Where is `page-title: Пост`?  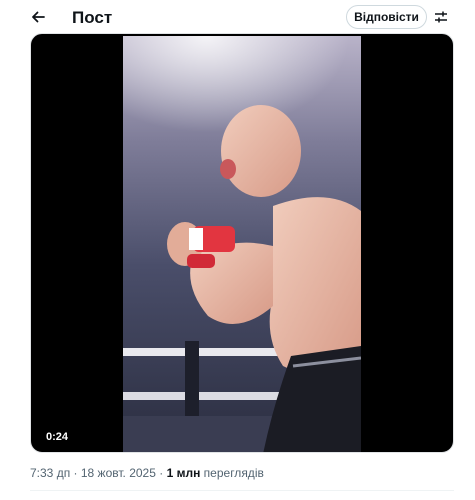
page-title: Пост is located at coordinates (92, 17).